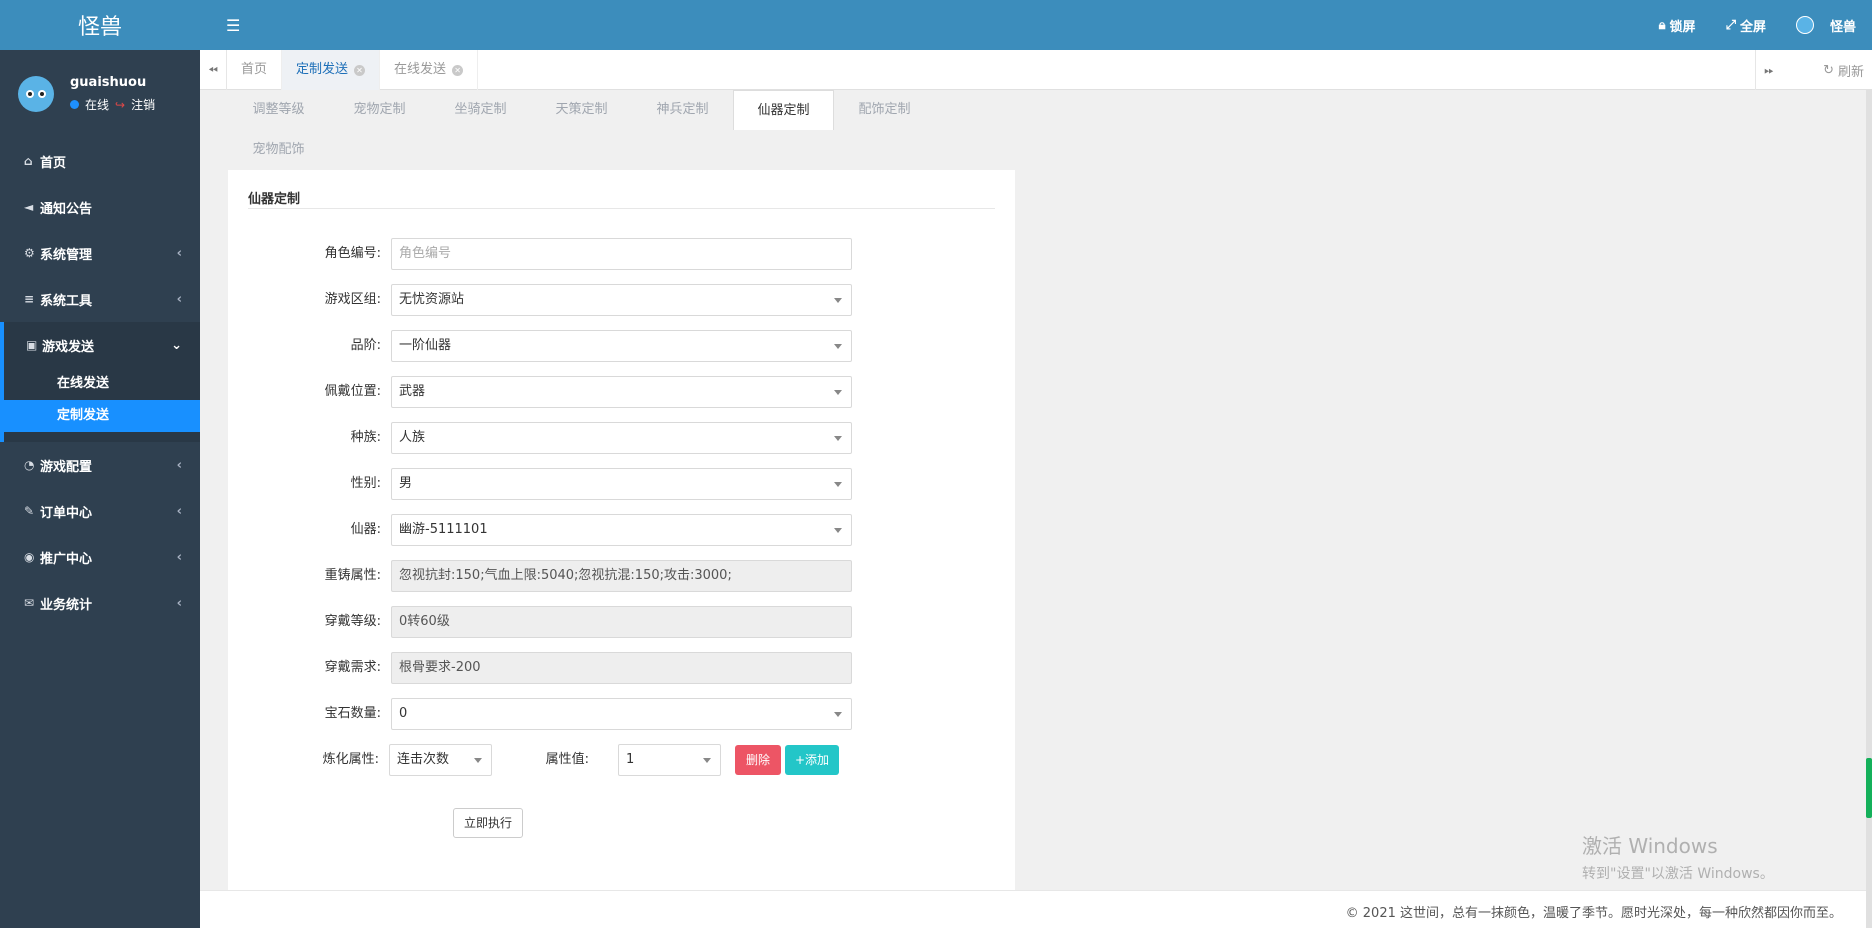 Image resolution: width=1872 pixels, height=928 pixels. I want to click on bars-icon: ≡, so click(29, 299).